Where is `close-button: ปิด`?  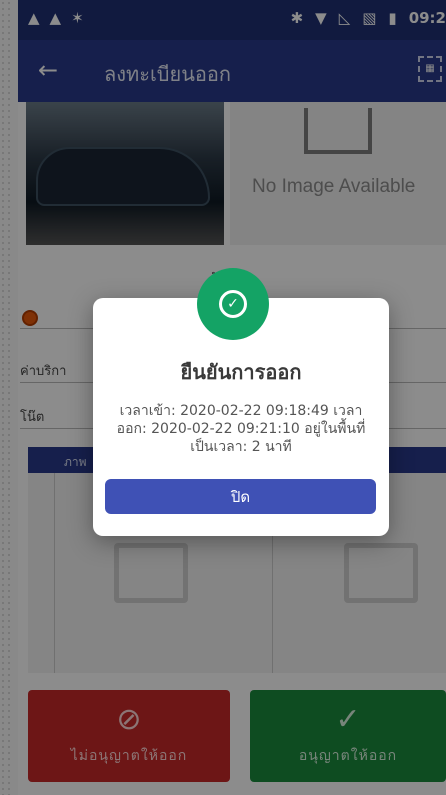
close-button: ปิด is located at coordinates (240, 496).